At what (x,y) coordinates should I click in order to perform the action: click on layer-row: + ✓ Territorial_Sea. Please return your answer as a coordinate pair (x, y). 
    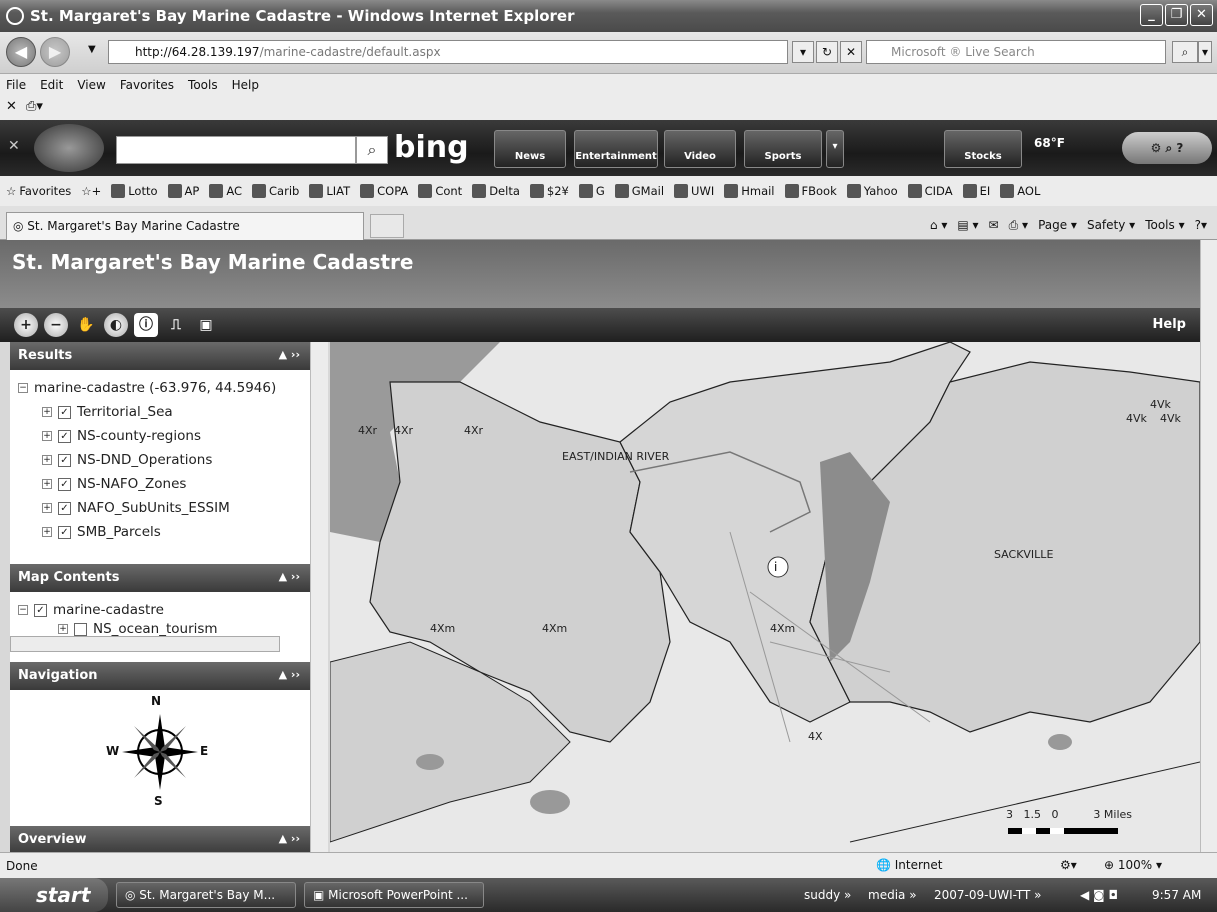
    Looking at the image, I should click on (160, 412).